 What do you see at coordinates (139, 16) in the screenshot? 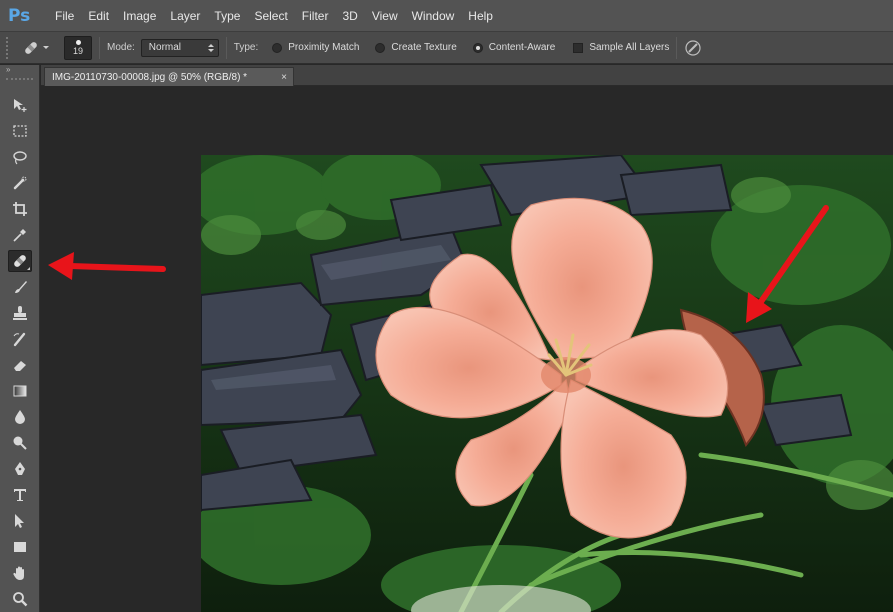
I see `menu-image: Image` at bounding box center [139, 16].